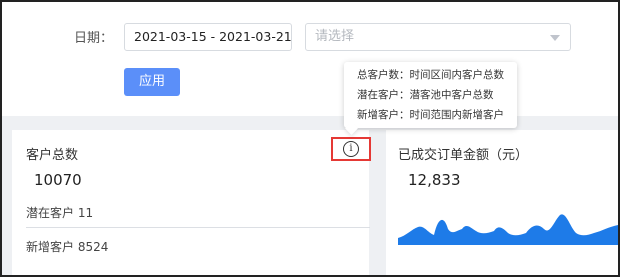  I want to click on order-amount-value: 12,833, so click(434, 180).